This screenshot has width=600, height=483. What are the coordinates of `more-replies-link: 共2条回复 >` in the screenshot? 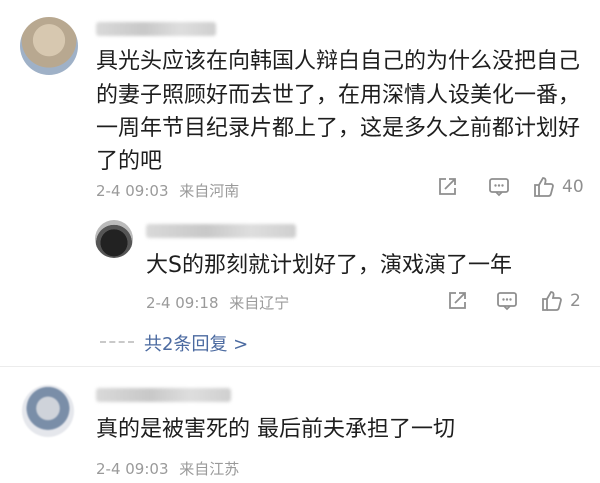 It's located at (174, 343).